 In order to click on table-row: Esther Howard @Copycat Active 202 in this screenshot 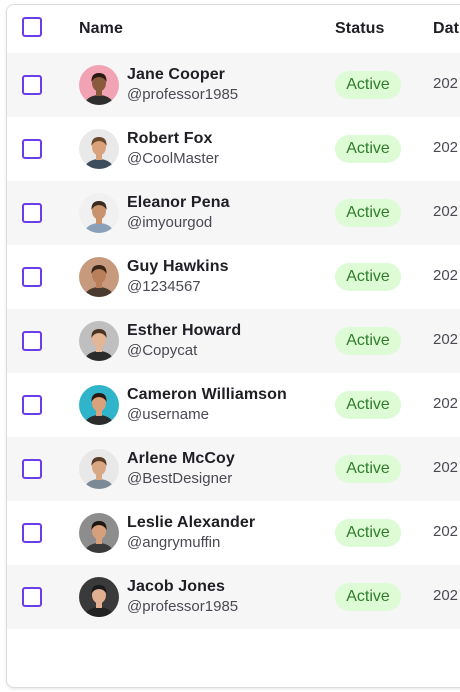, I will do `click(233, 341)`.